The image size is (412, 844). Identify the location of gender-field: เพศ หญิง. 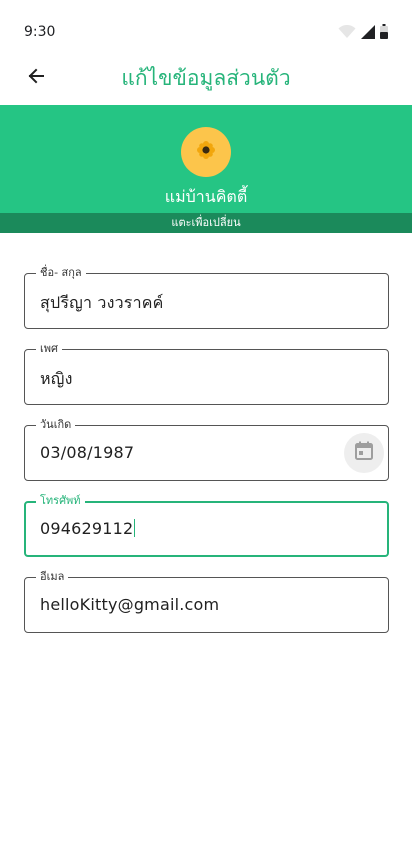
(206, 373).